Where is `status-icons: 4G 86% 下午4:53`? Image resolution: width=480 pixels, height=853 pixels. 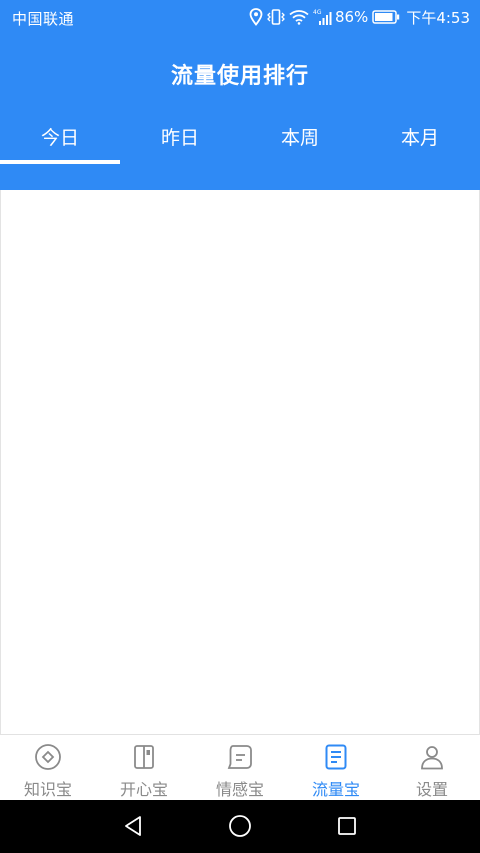
status-icons: 4G 86% 下午4:53 is located at coordinates (357, 17).